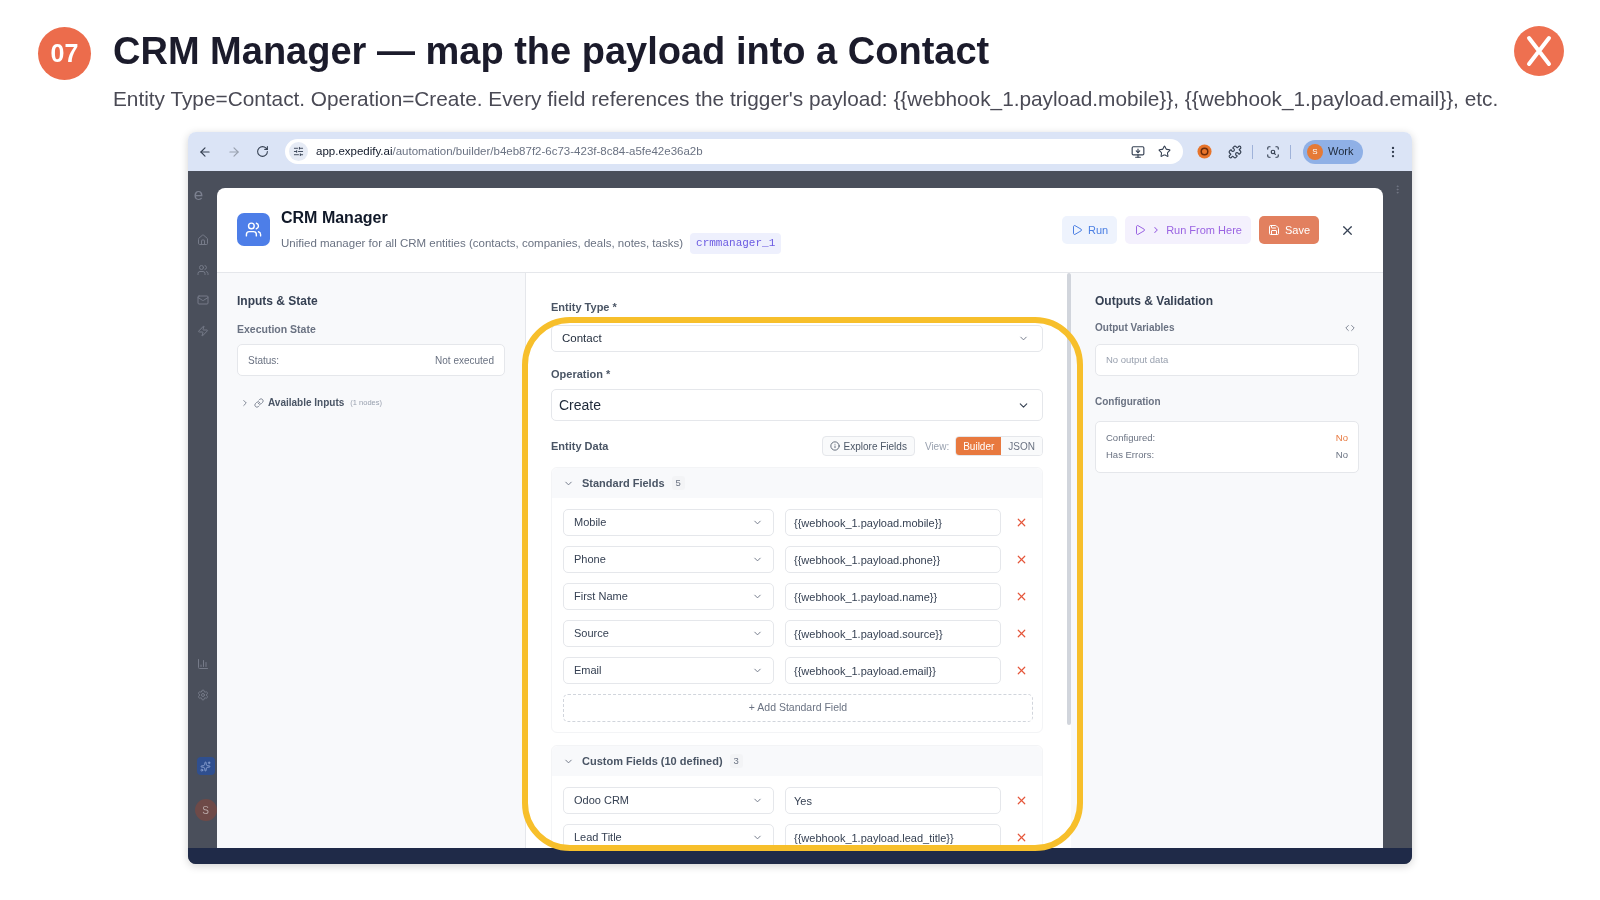  What do you see at coordinates (1135, 328) in the screenshot?
I see `section-label: Output Variables` at bounding box center [1135, 328].